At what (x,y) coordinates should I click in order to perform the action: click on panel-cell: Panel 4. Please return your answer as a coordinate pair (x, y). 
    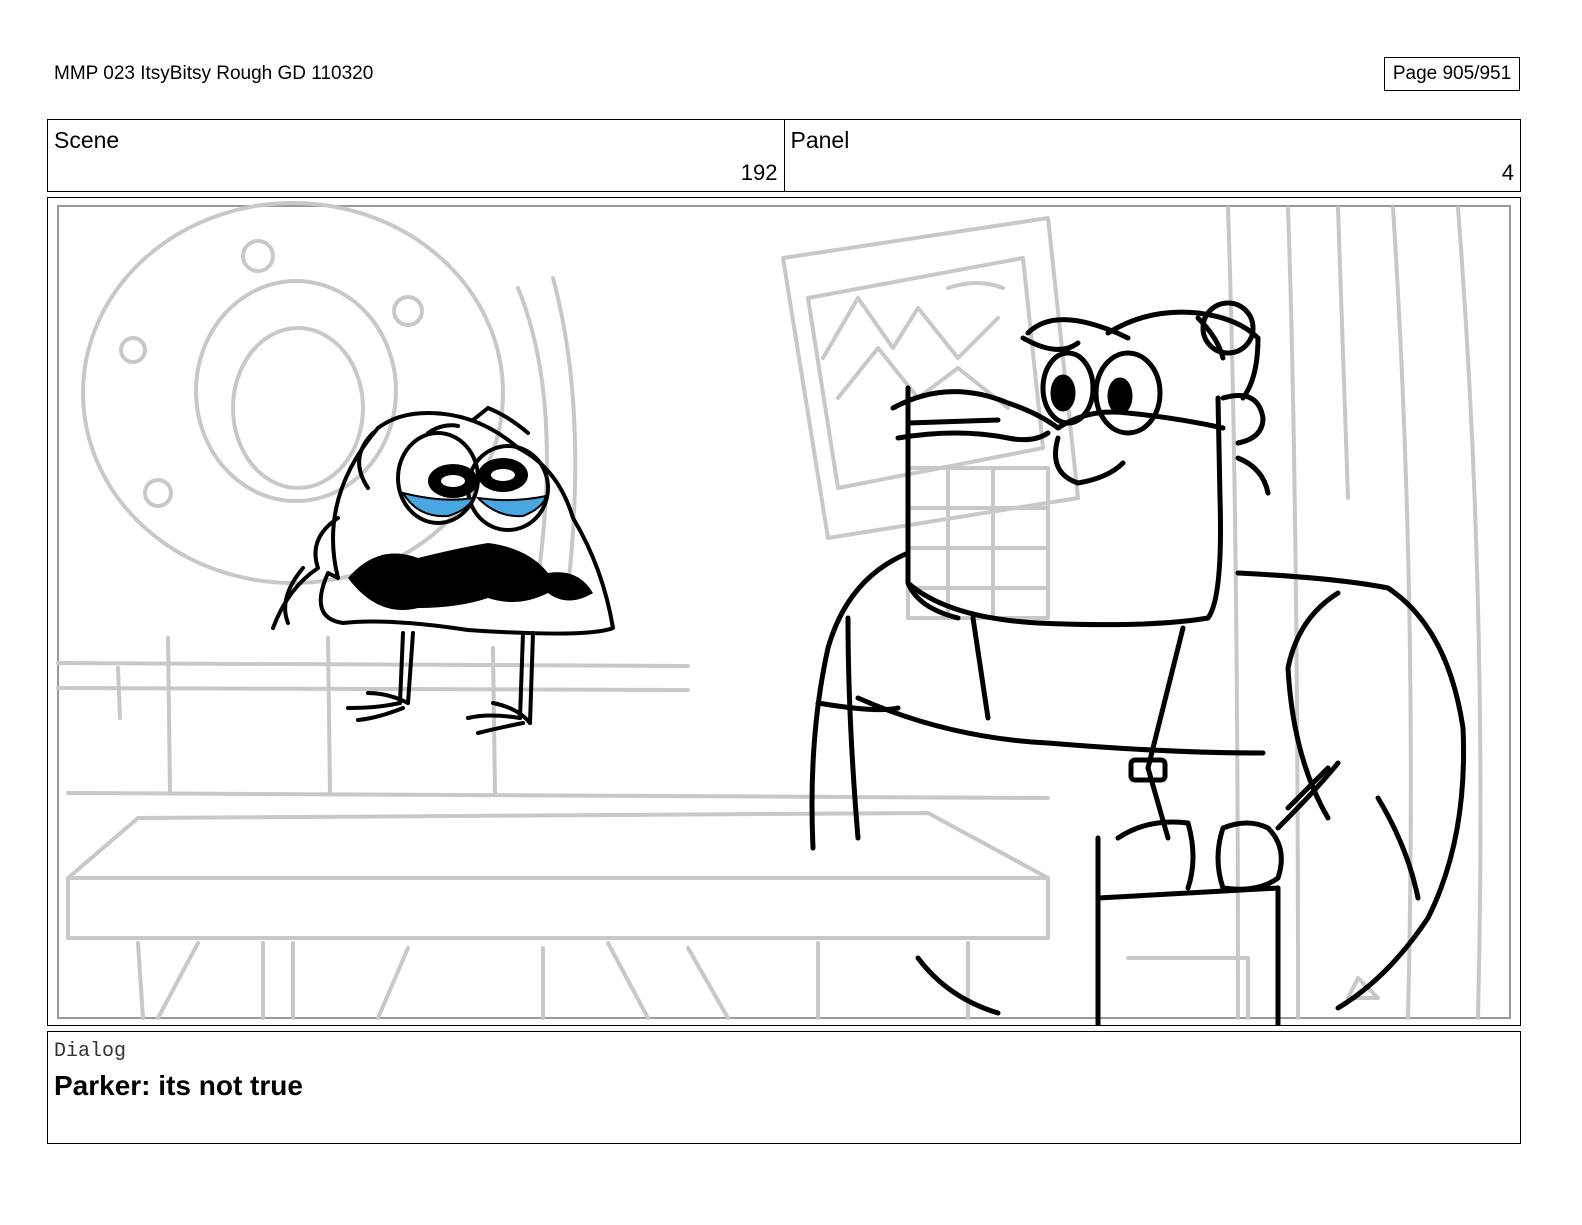
    Looking at the image, I should click on (1152, 155).